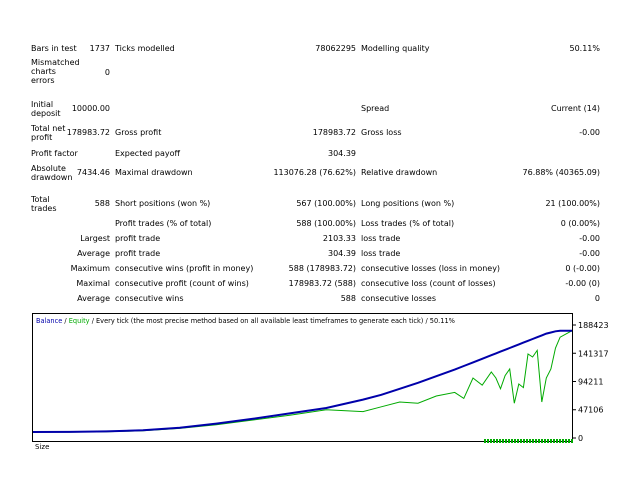 This screenshot has height=480, width=640. What do you see at coordinates (322, 283) in the screenshot?
I see `maximal-profit-value: 178983.72 (588)` at bounding box center [322, 283].